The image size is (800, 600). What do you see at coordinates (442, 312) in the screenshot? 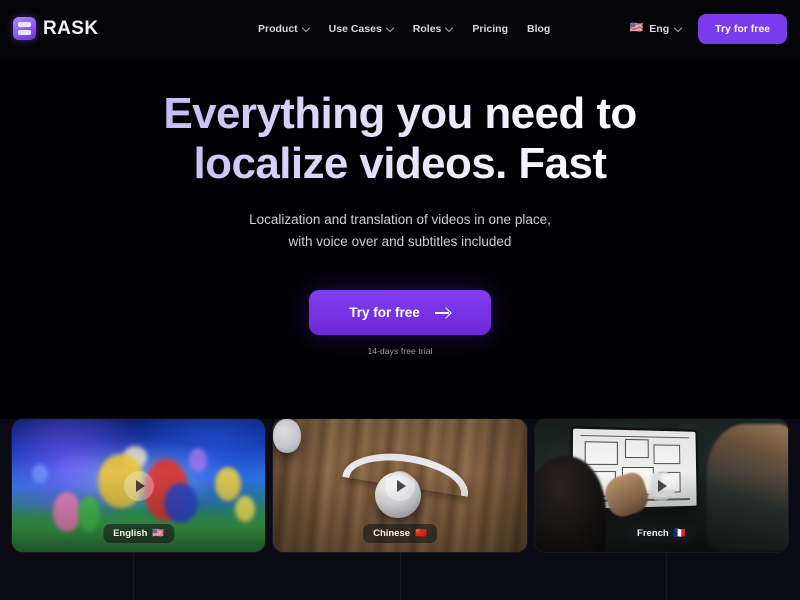
I see `arrow-right-icon` at bounding box center [442, 312].